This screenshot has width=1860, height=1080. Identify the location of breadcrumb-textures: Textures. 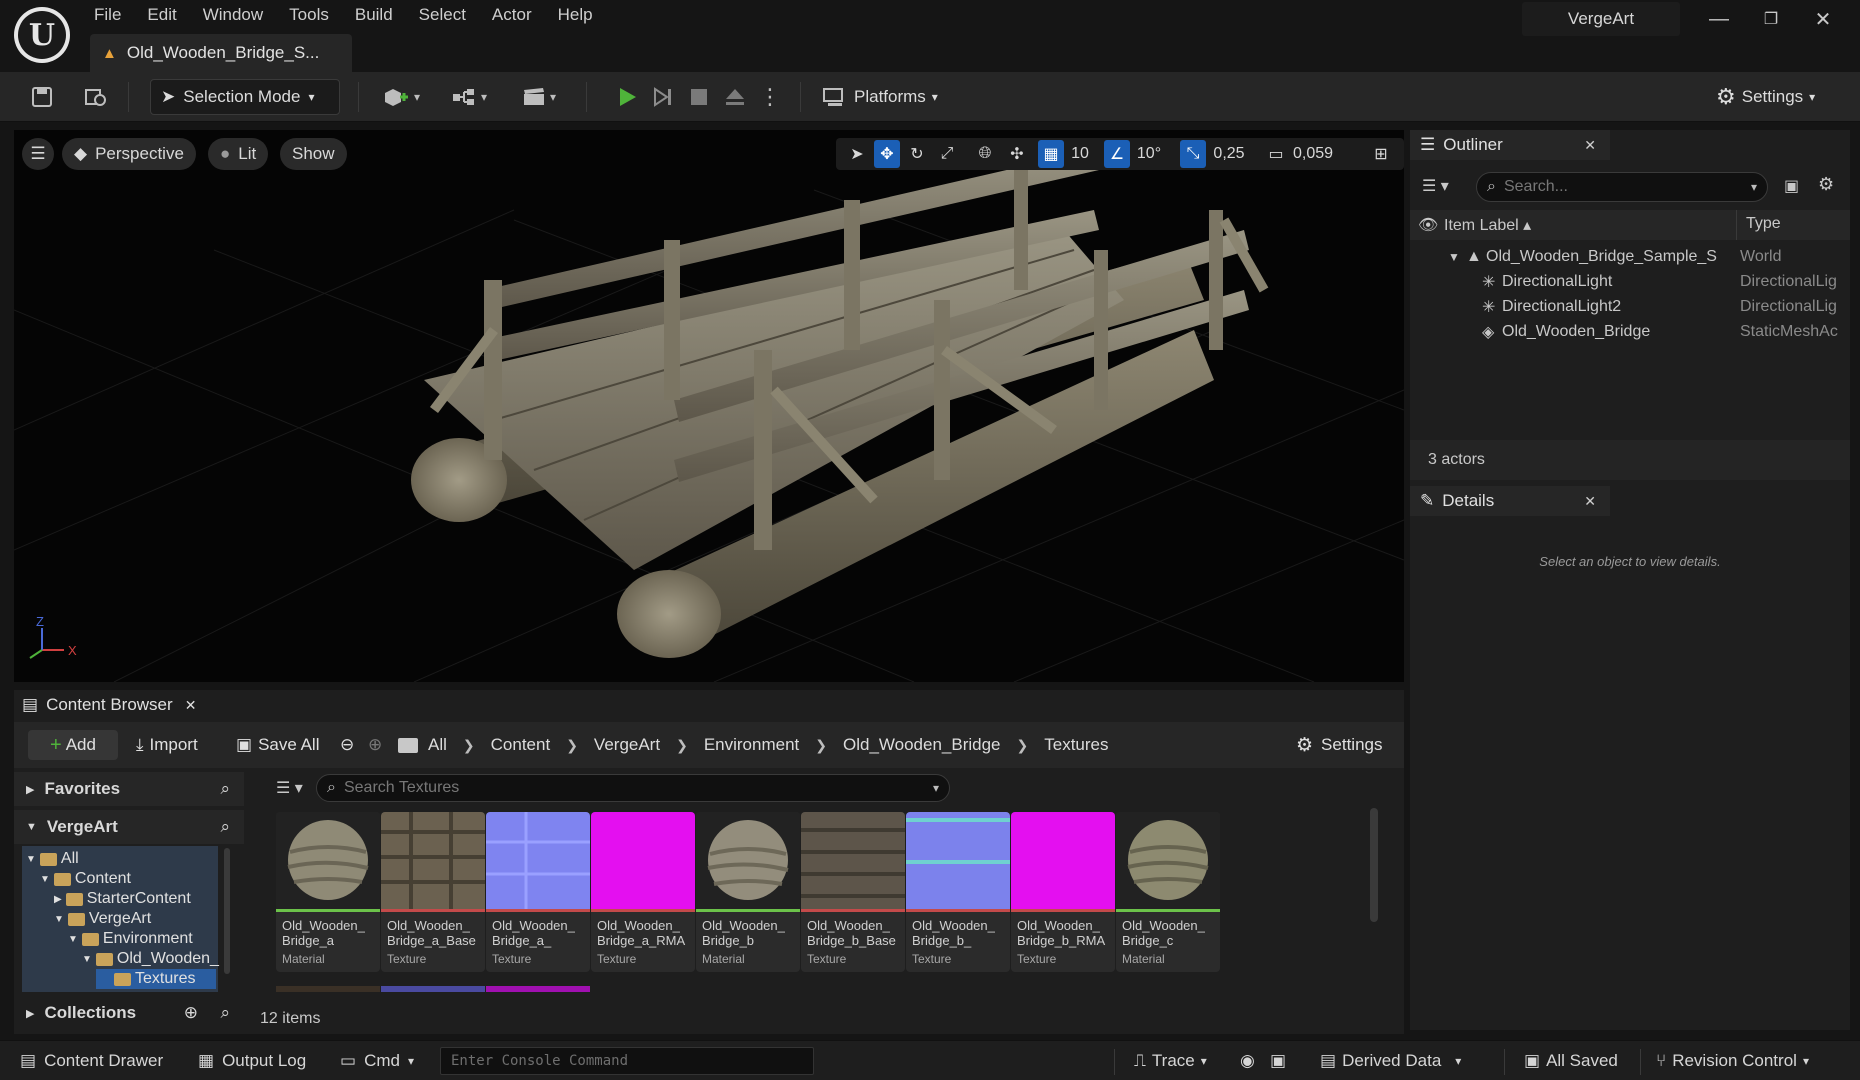
(1076, 745).